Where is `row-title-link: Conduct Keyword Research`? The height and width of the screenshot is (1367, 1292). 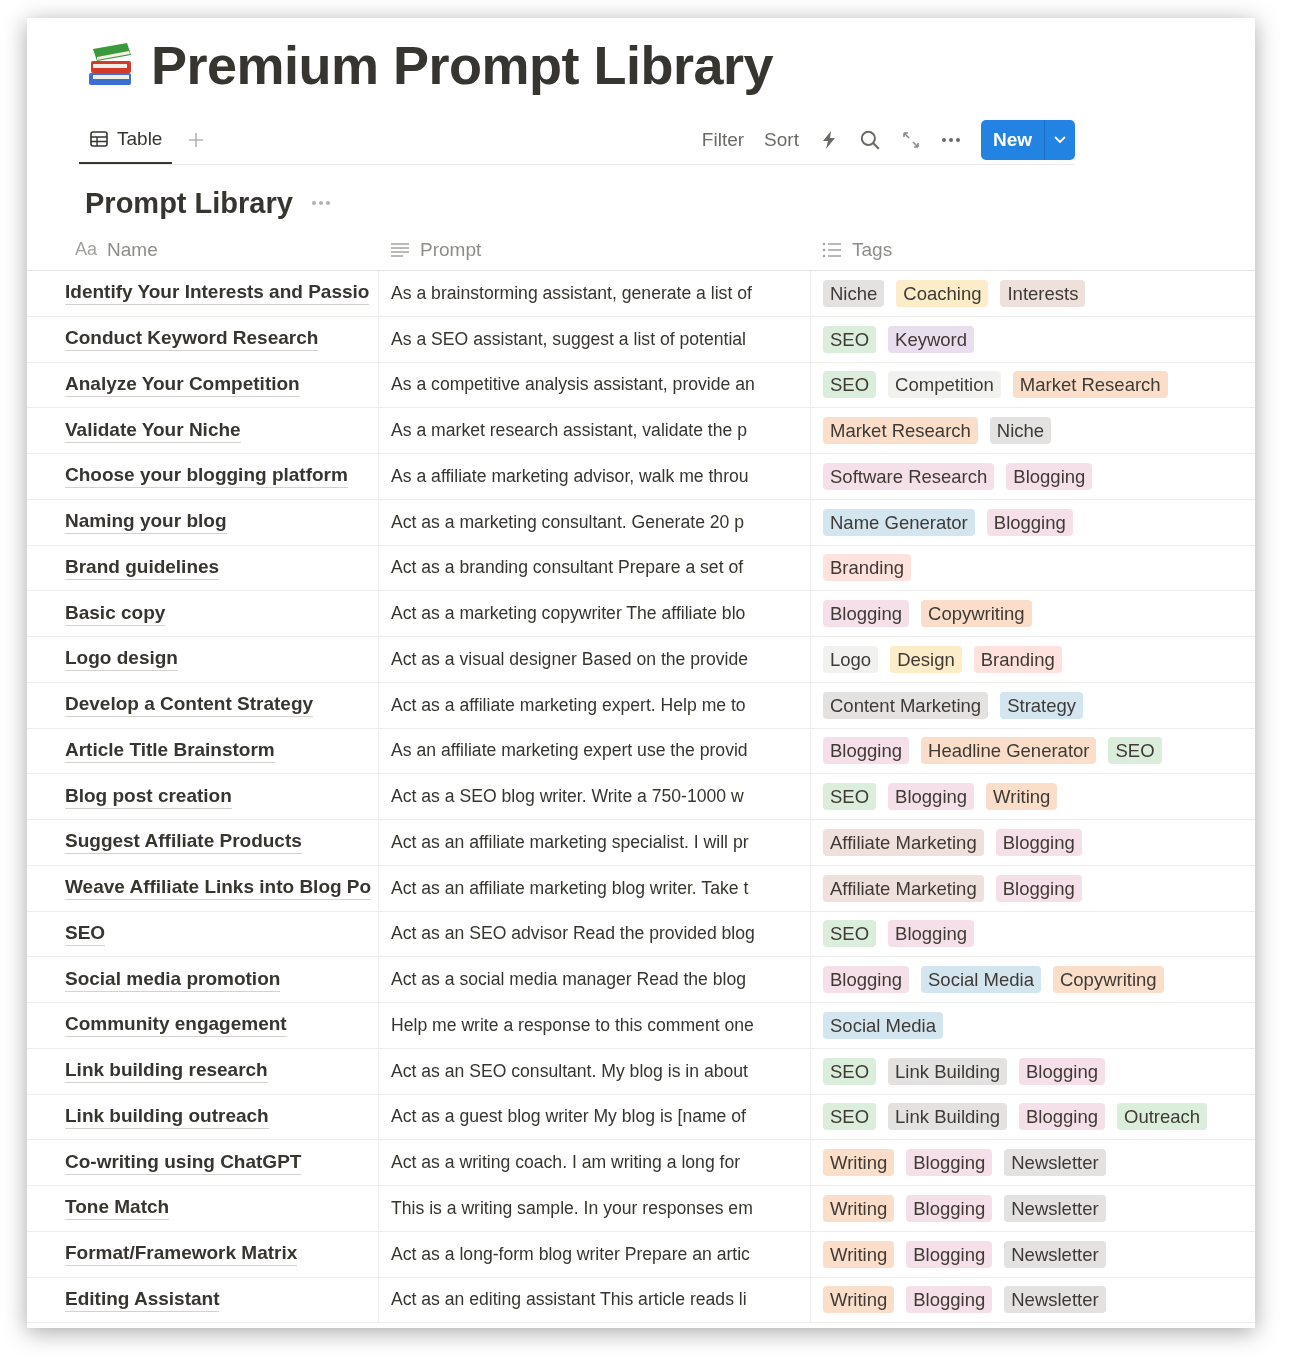 row-title-link: Conduct Keyword Research is located at coordinates (192, 339).